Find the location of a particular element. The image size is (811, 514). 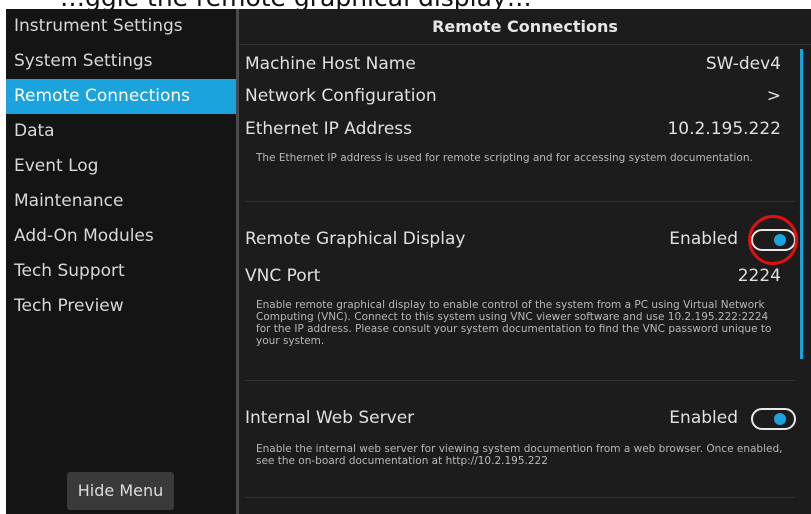

sidebar-item-tech-support: Tech Support is located at coordinates (121, 271).